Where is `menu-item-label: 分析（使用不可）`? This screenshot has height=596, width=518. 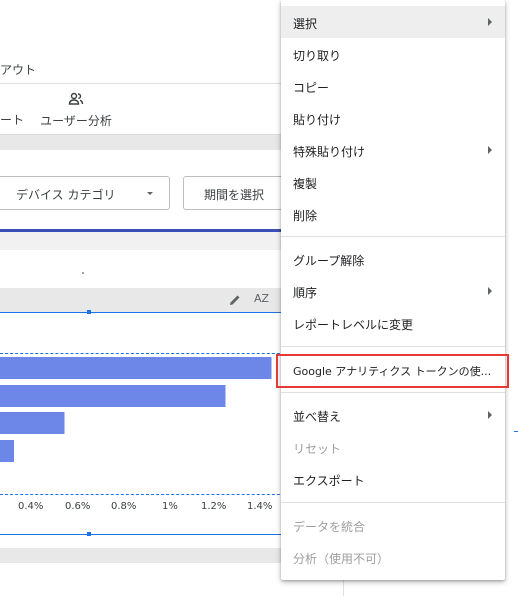
menu-item-label: 分析（使用不可） is located at coordinates (341, 559).